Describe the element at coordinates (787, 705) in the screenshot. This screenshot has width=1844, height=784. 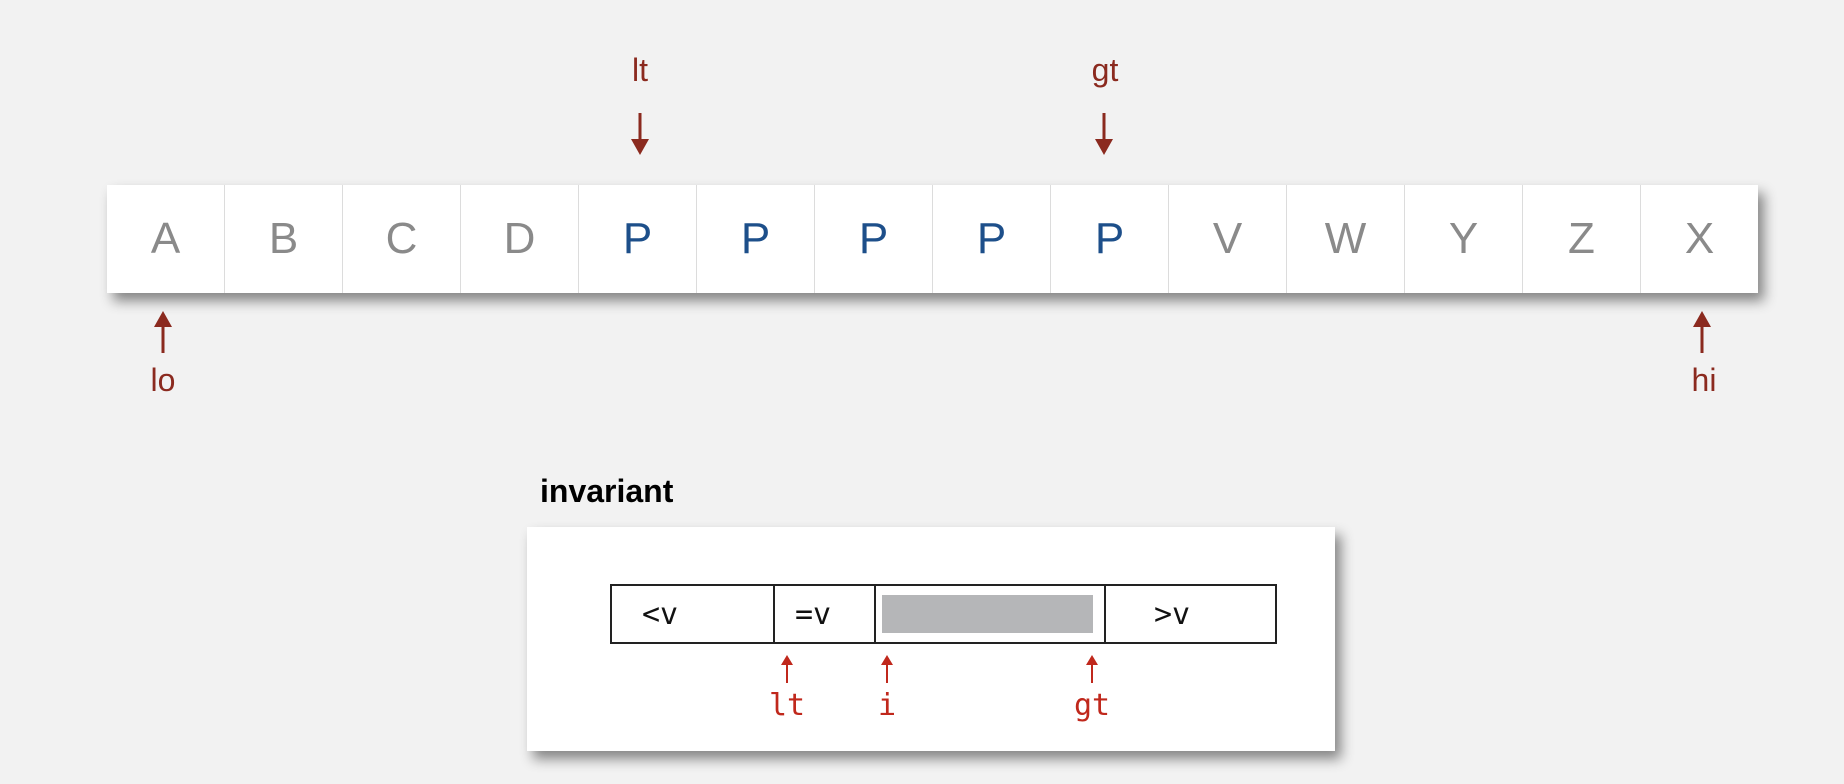
I see `inv-lt-label: lt` at that location.